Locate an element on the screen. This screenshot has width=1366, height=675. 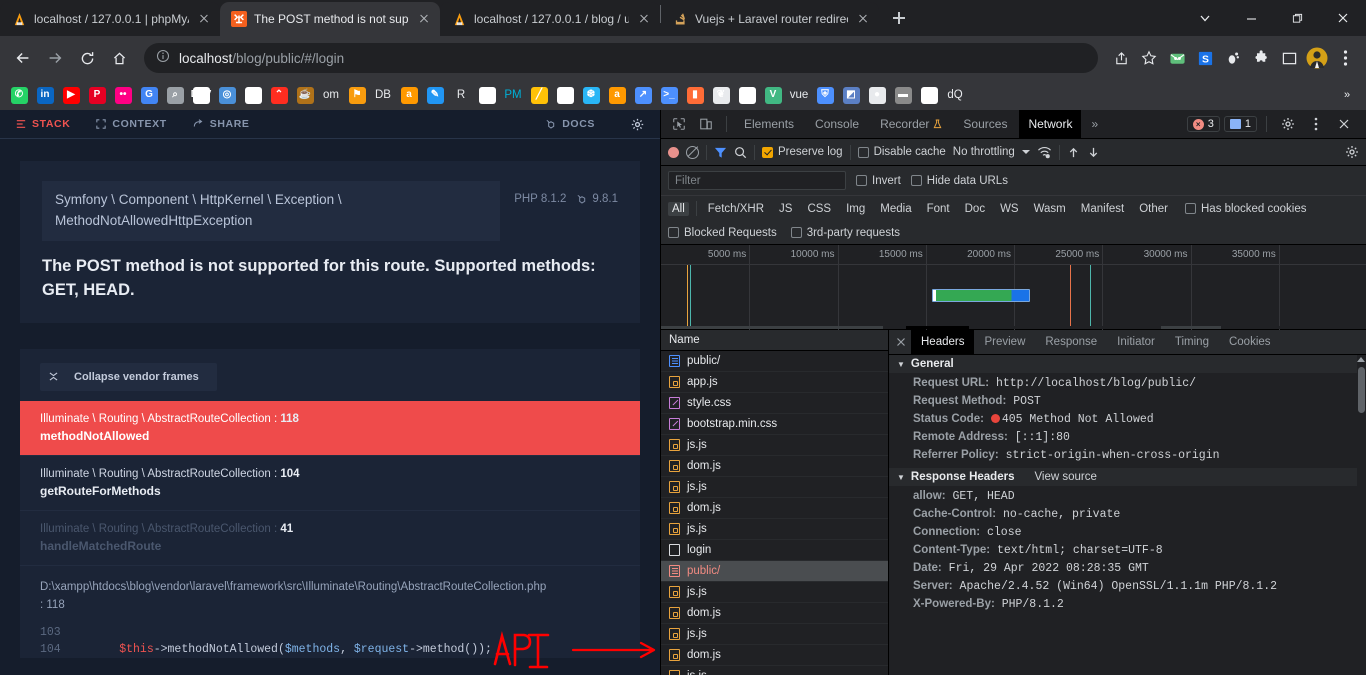
type-filter-manifest: Manifest is located at coordinates (1102, 209).